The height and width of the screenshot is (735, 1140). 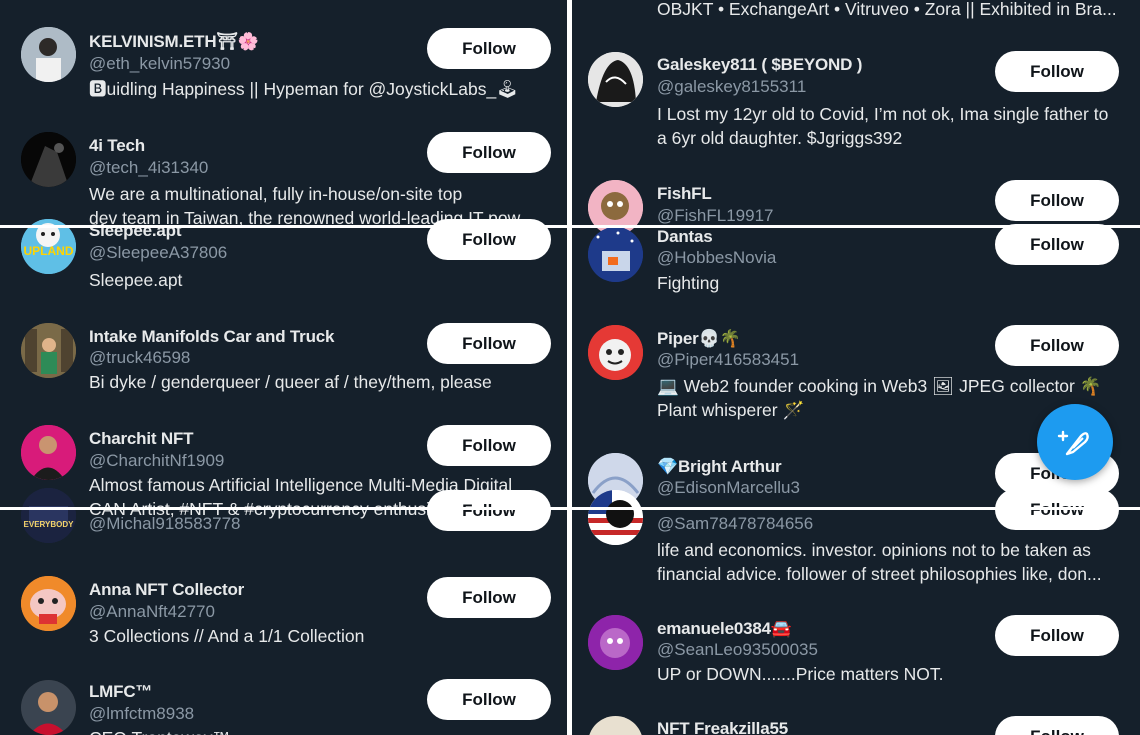 What do you see at coordinates (856, 269) in the screenshot?
I see `list-item: Dantas @HobbesNovia Fighting Follow` at bounding box center [856, 269].